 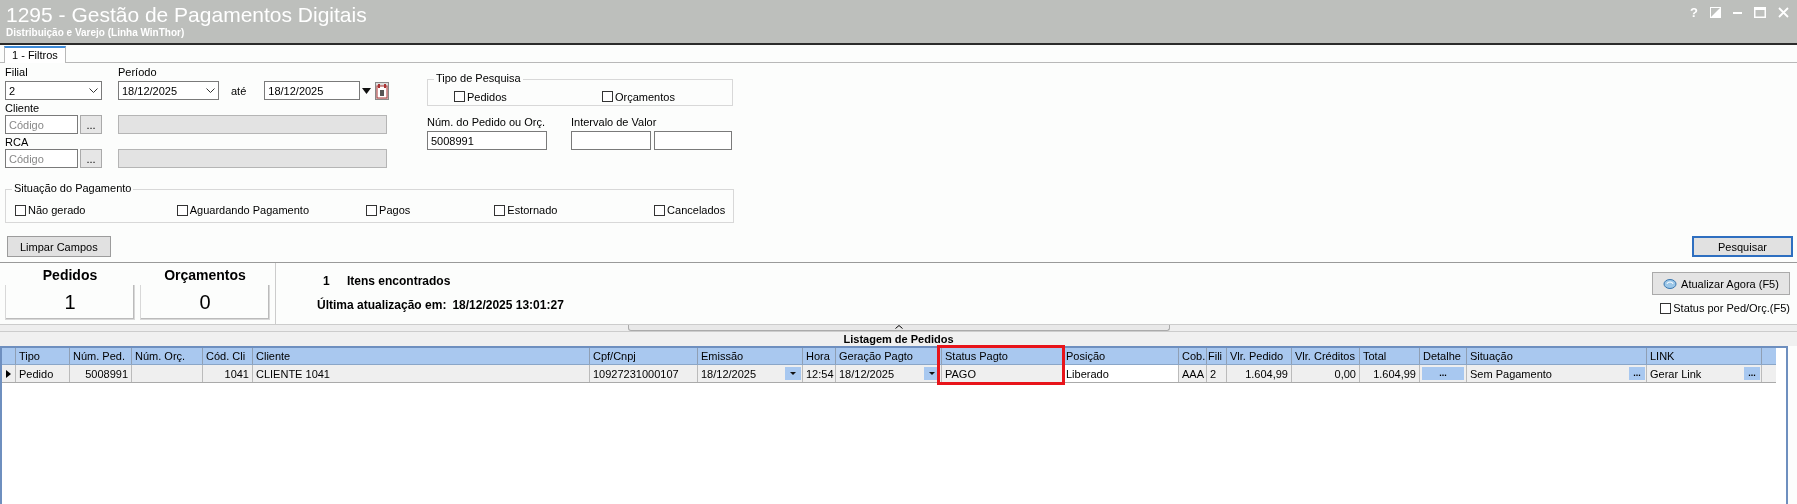 What do you see at coordinates (1259, 356) in the screenshot?
I see `column-header: Vlr. Pedido` at bounding box center [1259, 356].